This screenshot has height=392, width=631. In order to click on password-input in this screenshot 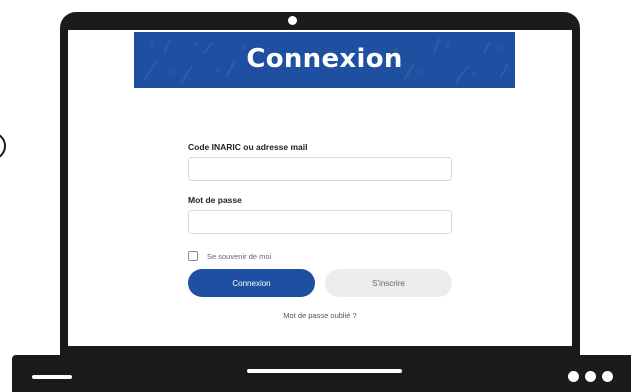, I will do `click(320, 222)`.